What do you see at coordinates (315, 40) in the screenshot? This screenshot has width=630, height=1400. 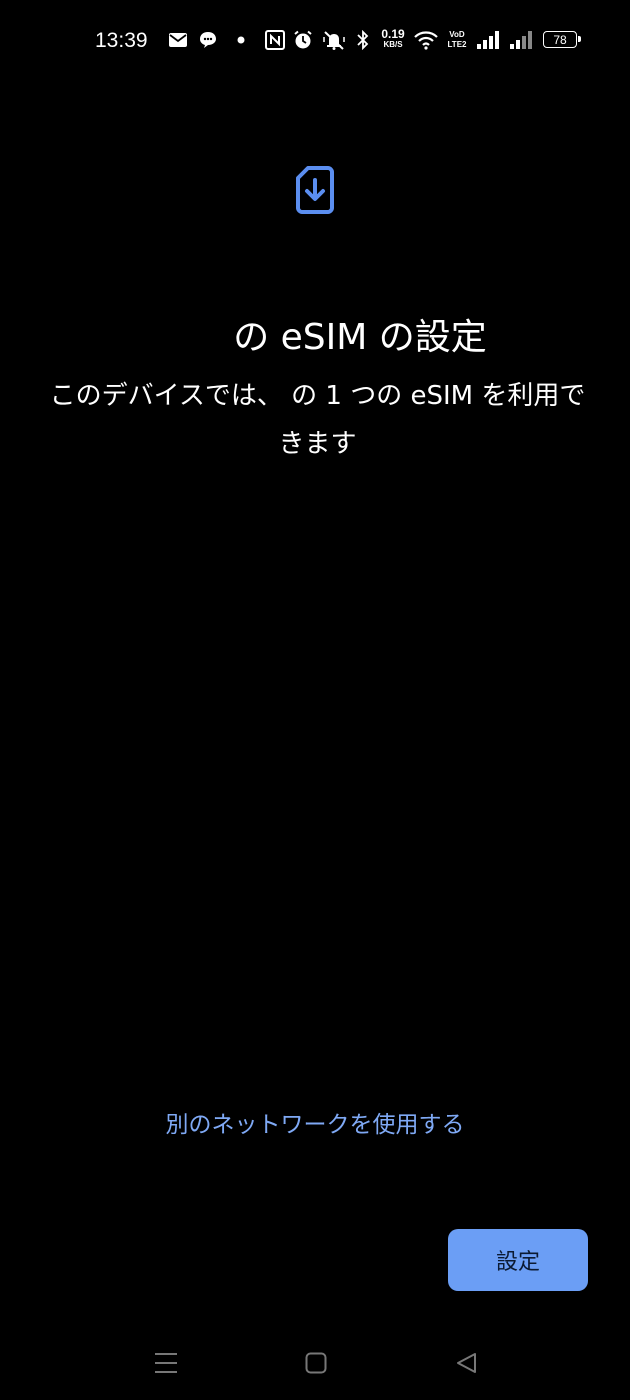 I see `status-bar: 13:39 0.19 KB/S VoD LTE2 78` at bounding box center [315, 40].